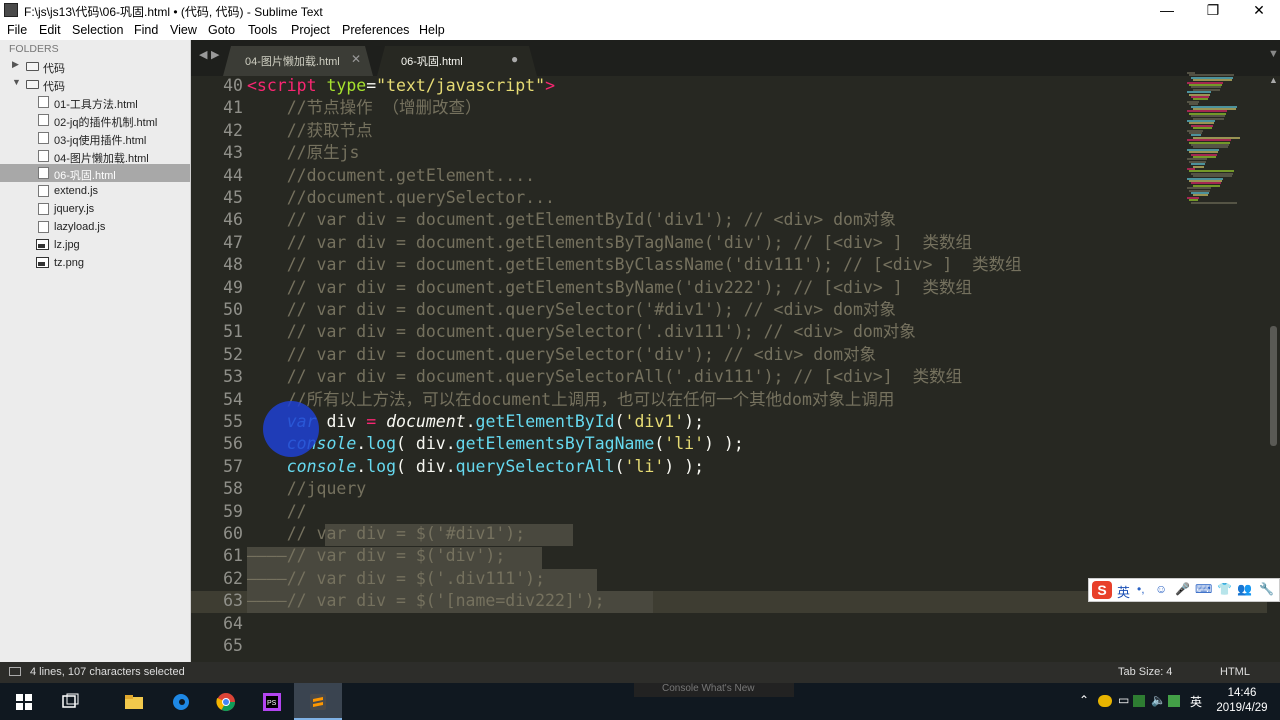 The height and width of the screenshot is (720, 1280). Describe the element at coordinates (15, 64) in the screenshot. I see `caret-right-icon: ▶` at that location.